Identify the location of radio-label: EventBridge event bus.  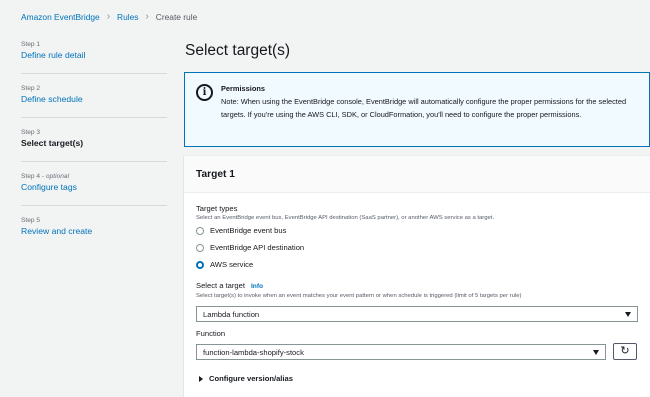
(248, 230).